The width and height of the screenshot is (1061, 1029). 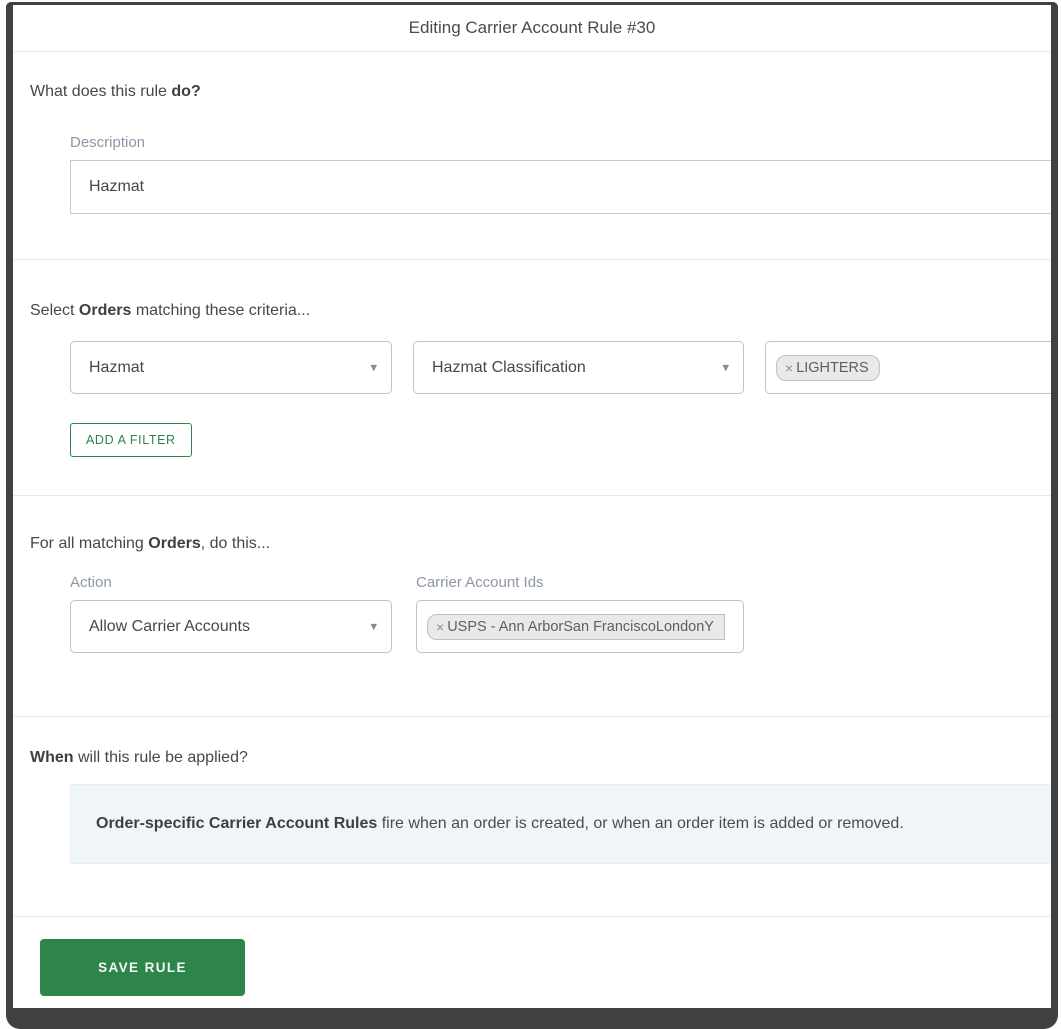 I want to click on filter-field-value: Hazmat, so click(x=117, y=367).